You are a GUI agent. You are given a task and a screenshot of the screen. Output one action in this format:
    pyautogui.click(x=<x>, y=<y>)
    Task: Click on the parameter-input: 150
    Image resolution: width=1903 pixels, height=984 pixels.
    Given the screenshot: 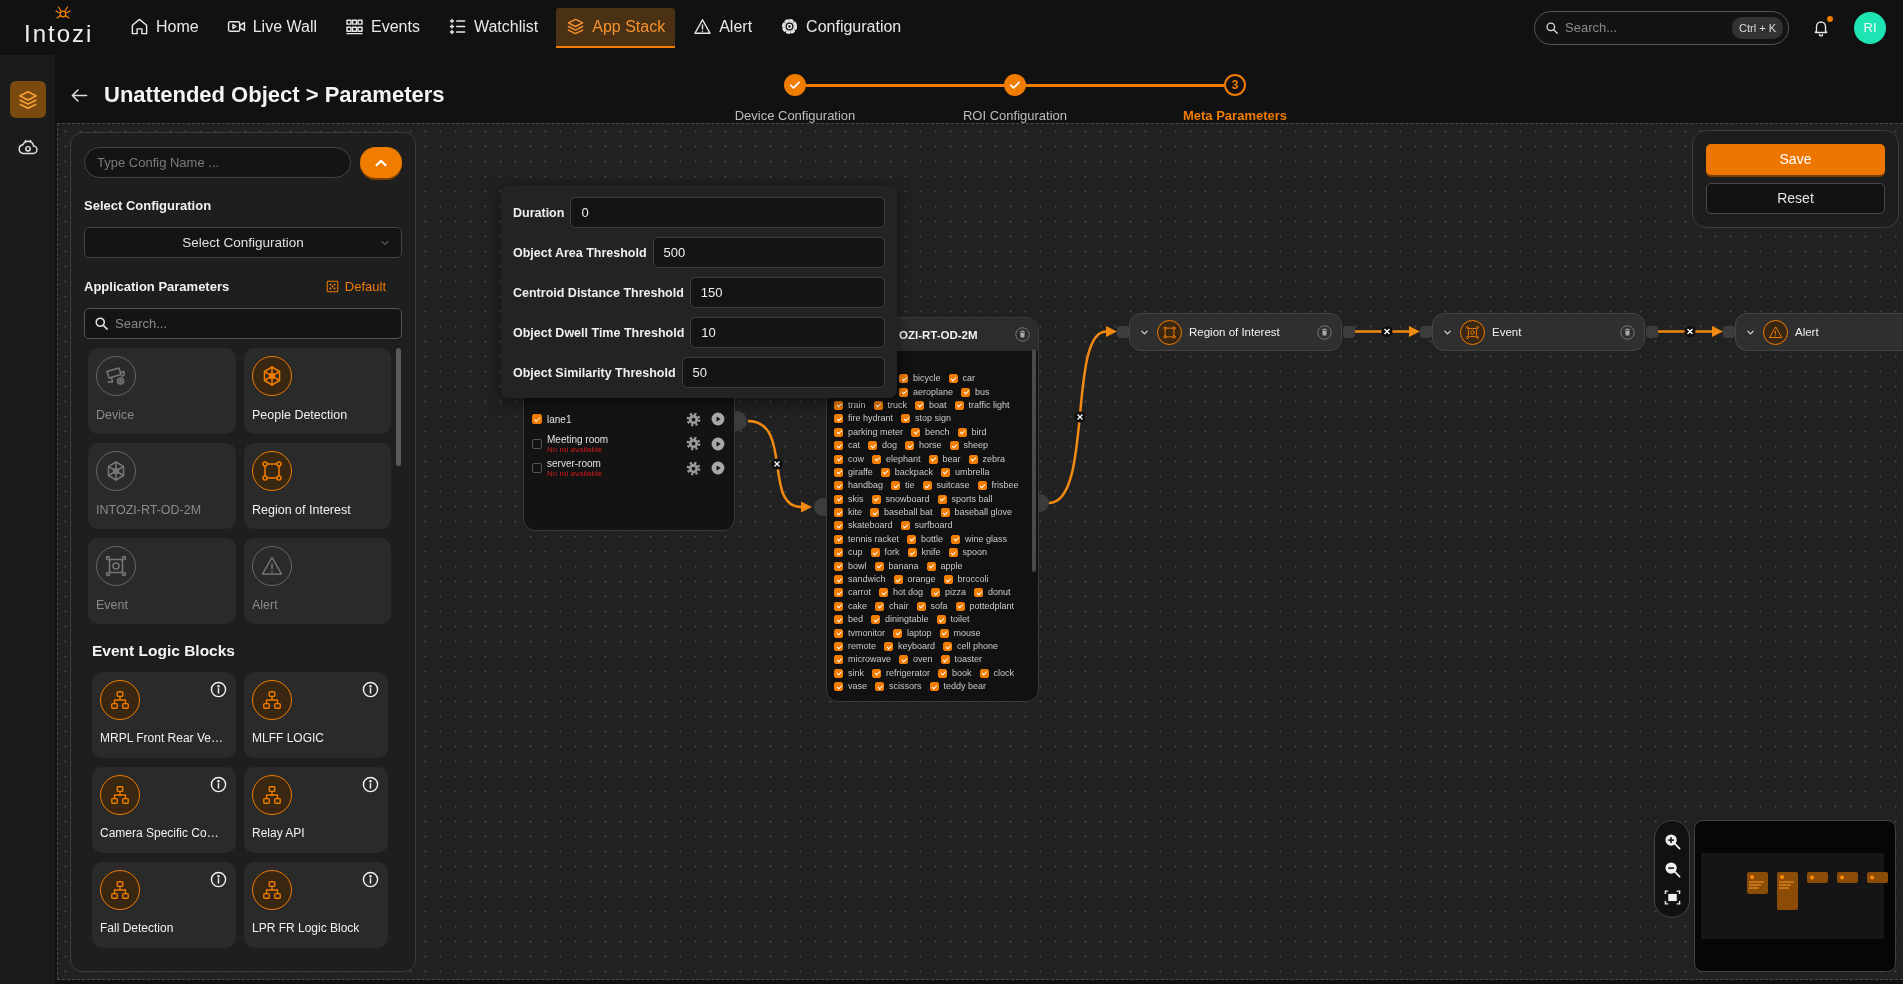 What is the action you would take?
    pyautogui.click(x=787, y=292)
    